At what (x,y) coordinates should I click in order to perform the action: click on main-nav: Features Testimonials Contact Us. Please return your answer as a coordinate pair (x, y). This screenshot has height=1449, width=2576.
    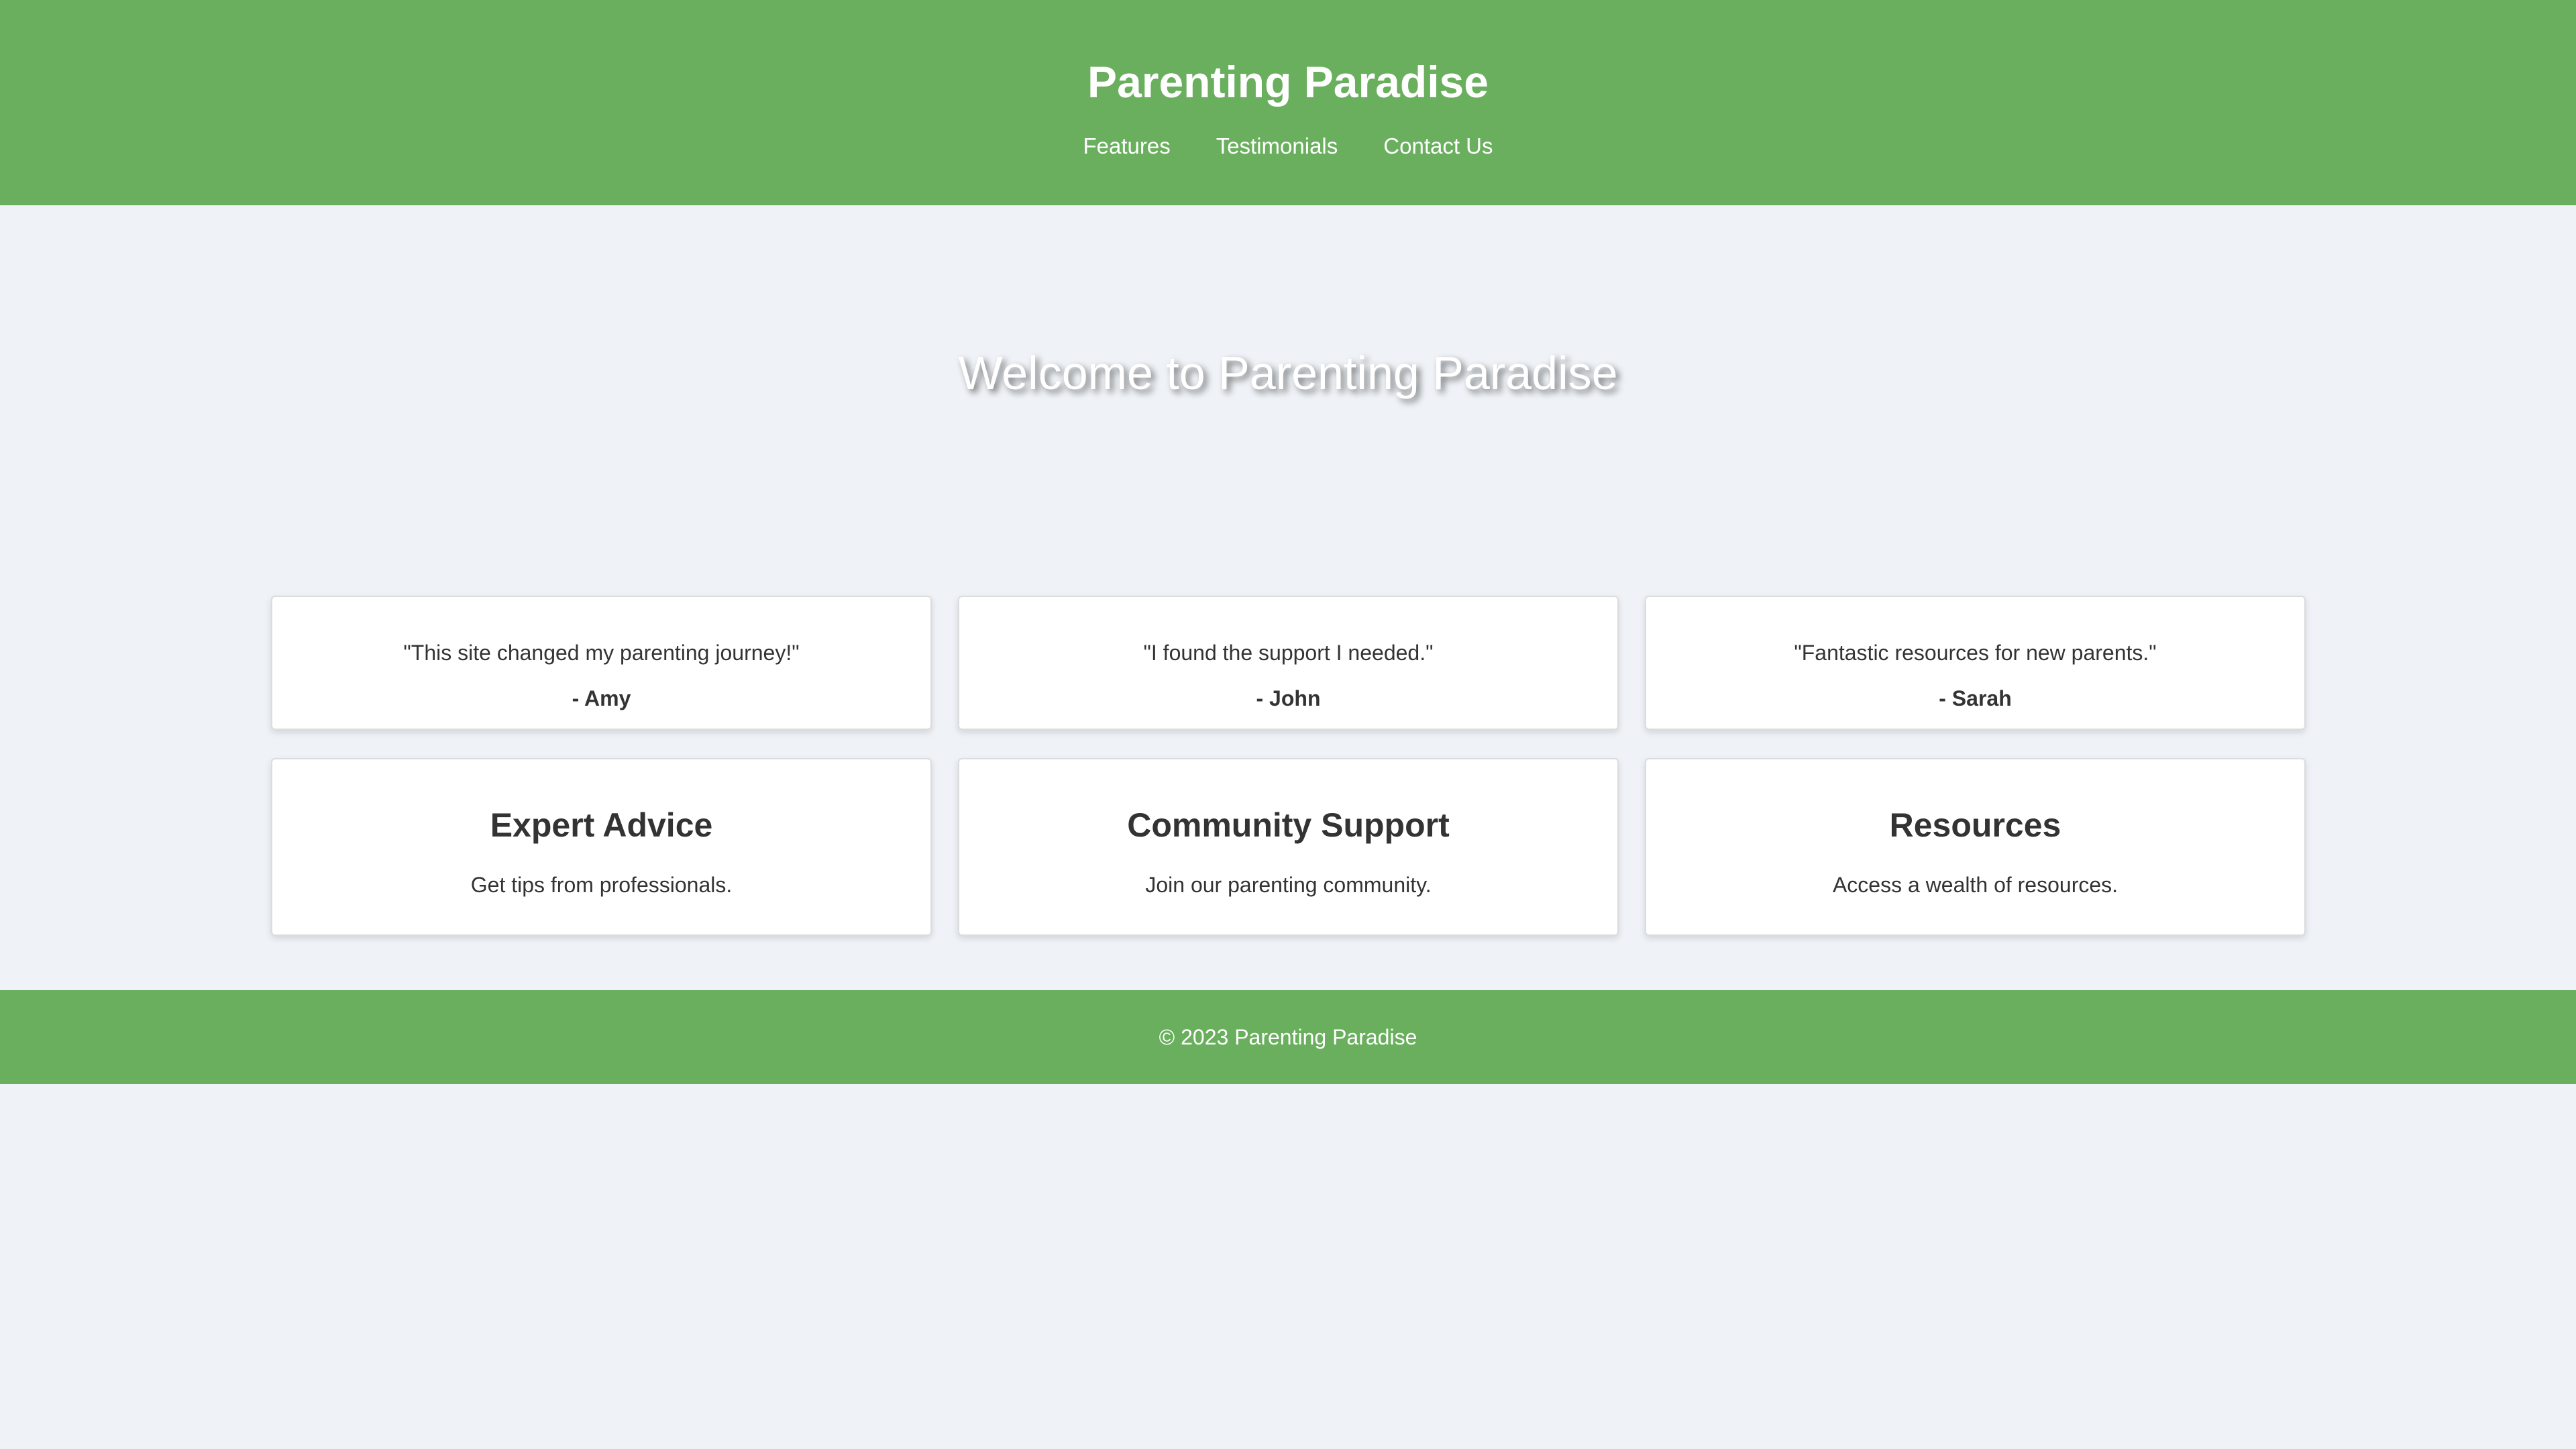
    Looking at the image, I should click on (1288, 146).